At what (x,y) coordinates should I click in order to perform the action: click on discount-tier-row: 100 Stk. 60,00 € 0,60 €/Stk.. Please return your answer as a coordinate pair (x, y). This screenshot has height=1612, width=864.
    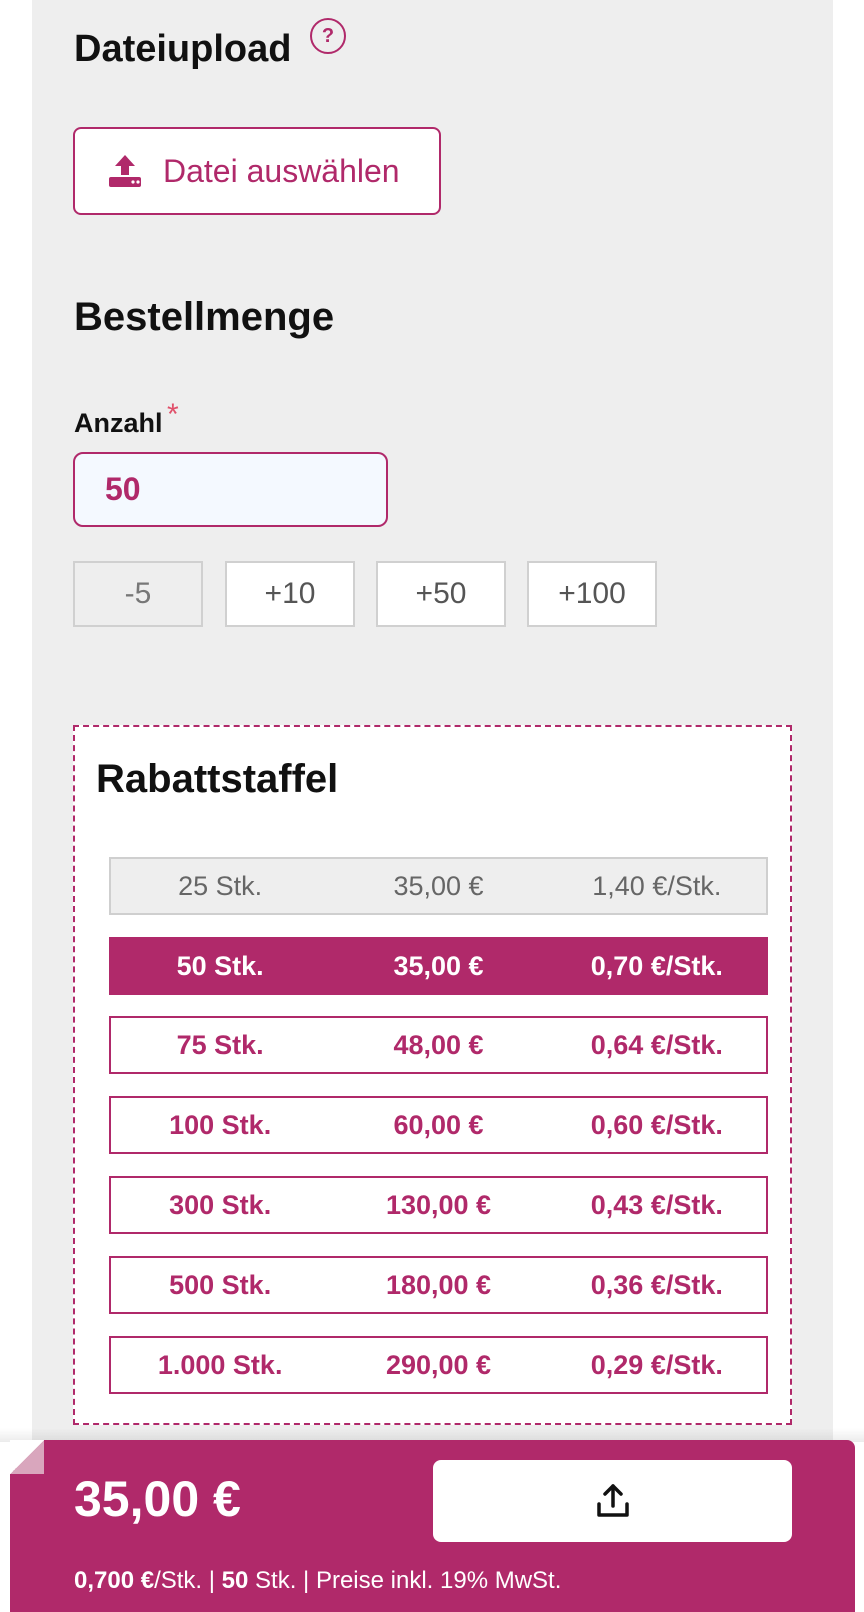
    Looking at the image, I should click on (438, 1125).